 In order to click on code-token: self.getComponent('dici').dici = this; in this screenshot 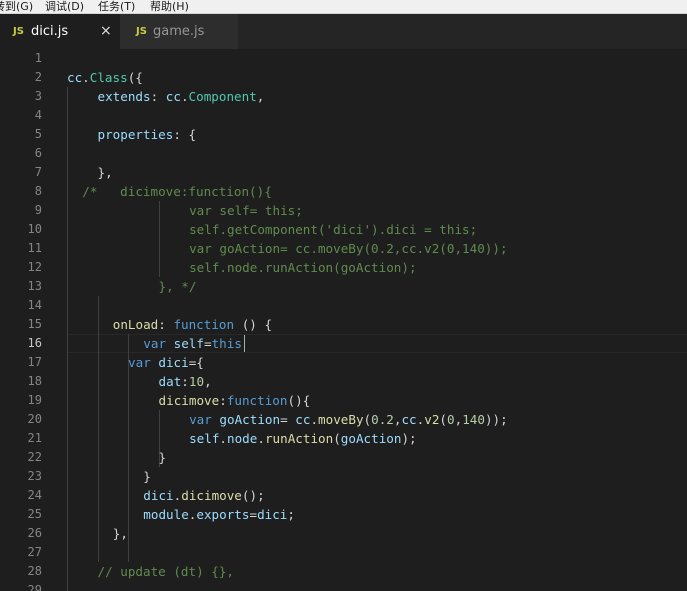, I will do `click(333, 229)`.